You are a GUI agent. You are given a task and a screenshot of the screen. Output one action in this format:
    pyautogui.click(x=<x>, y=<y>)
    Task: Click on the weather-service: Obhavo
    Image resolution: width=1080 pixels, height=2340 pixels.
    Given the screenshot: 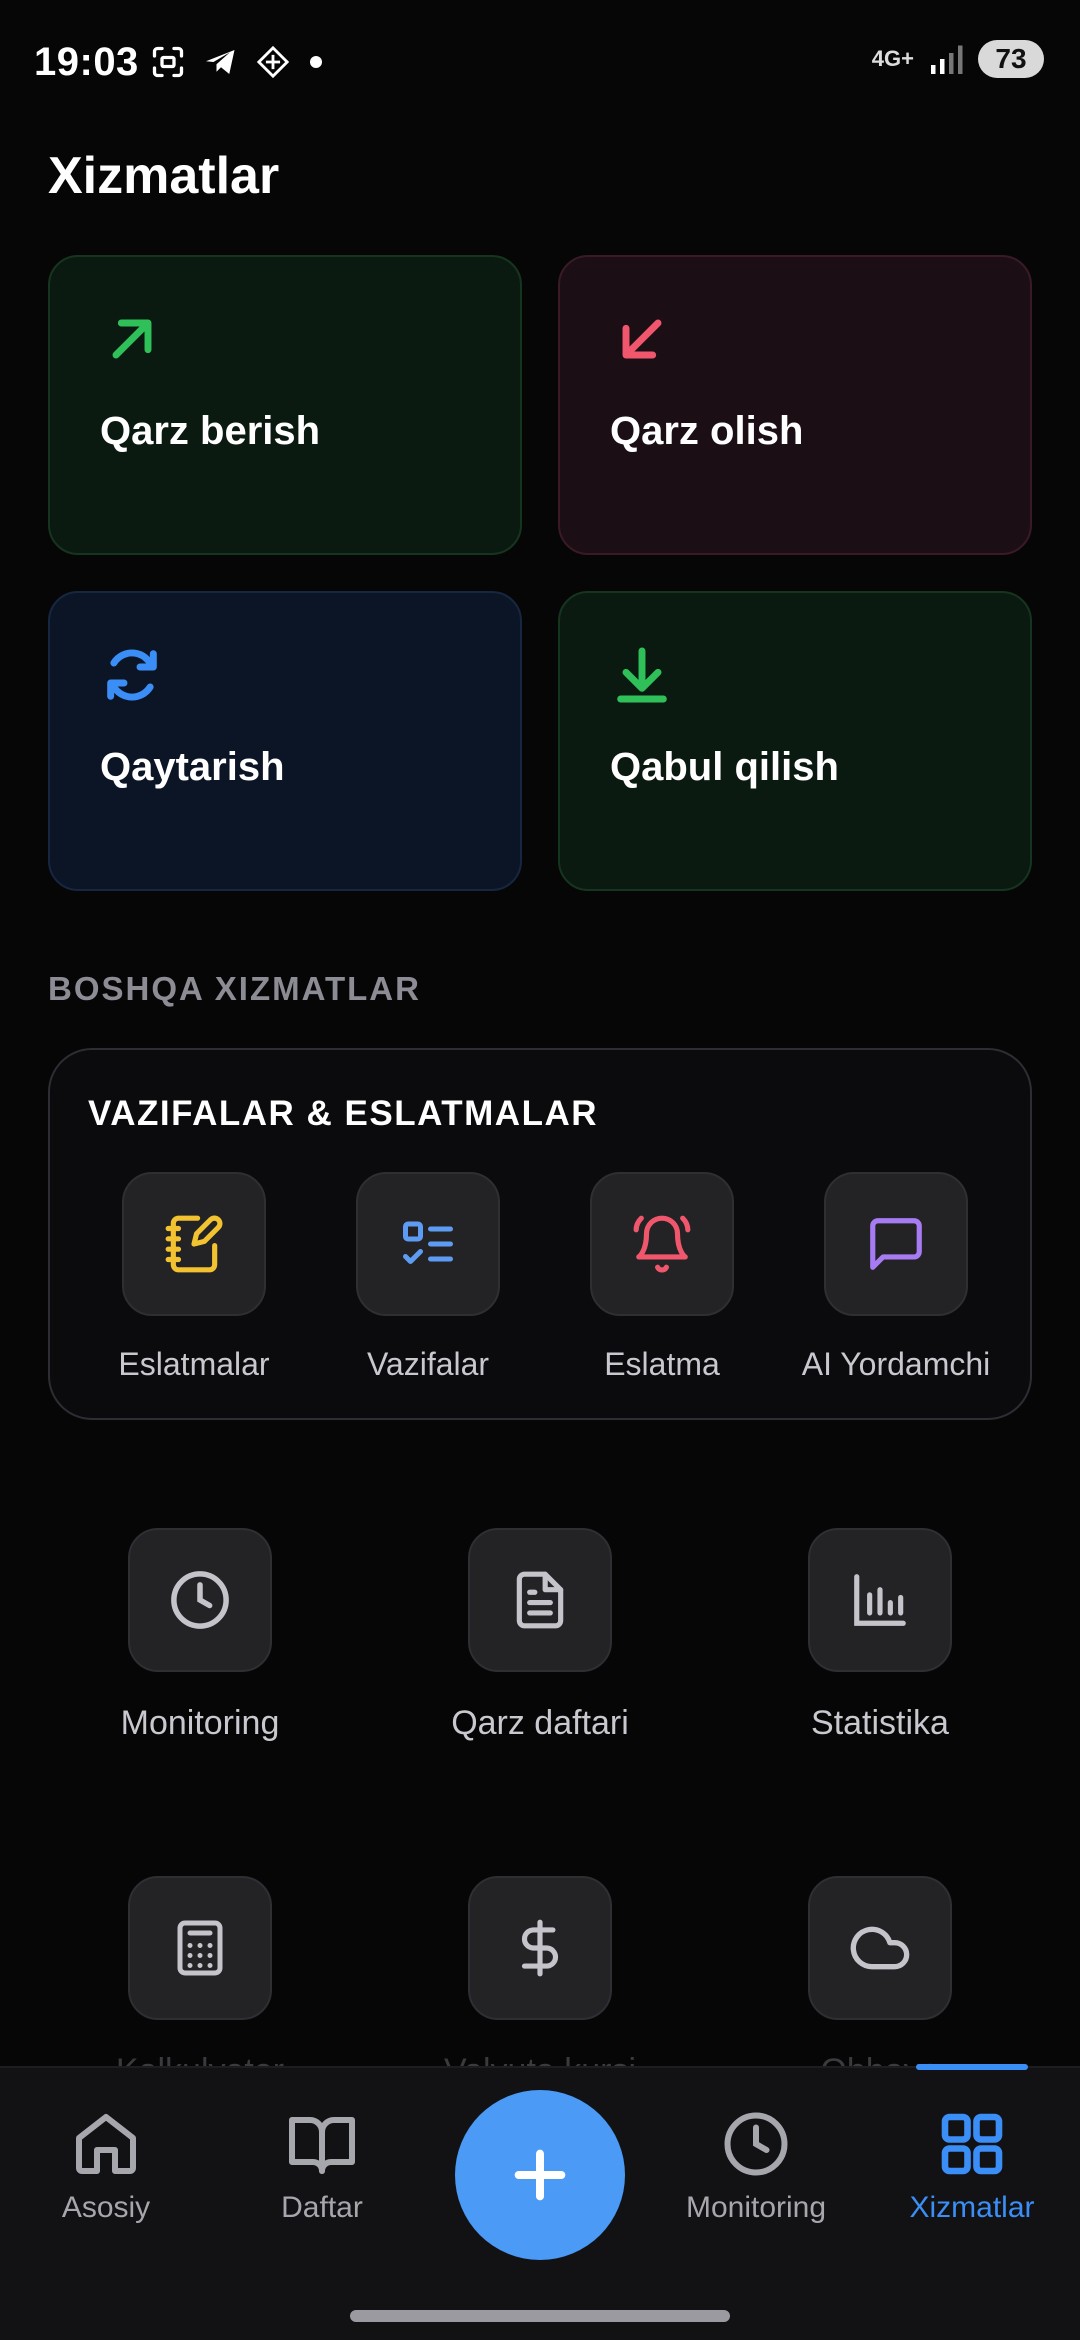 What is the action you would take?
    pyautogui.click(x=880, y=1983)
    